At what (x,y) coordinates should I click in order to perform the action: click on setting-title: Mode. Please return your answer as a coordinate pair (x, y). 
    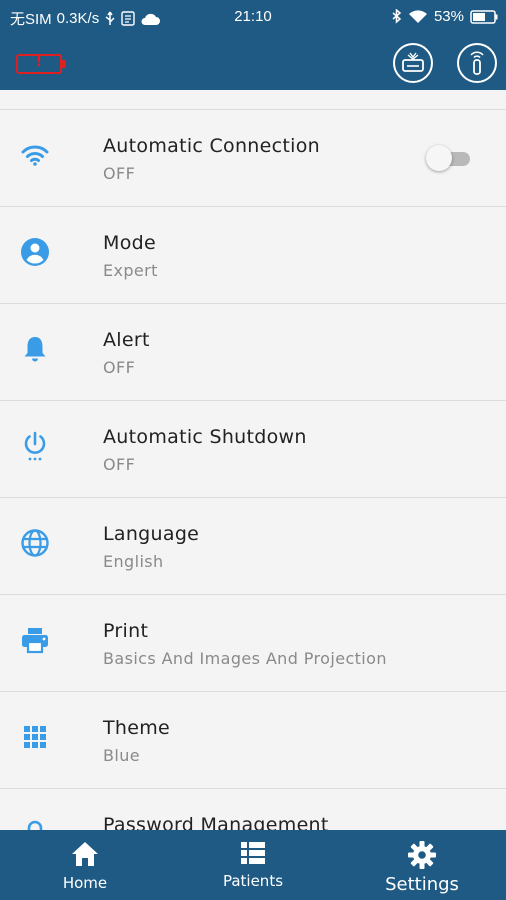
    Looking at the image, I should click on (129, 243).